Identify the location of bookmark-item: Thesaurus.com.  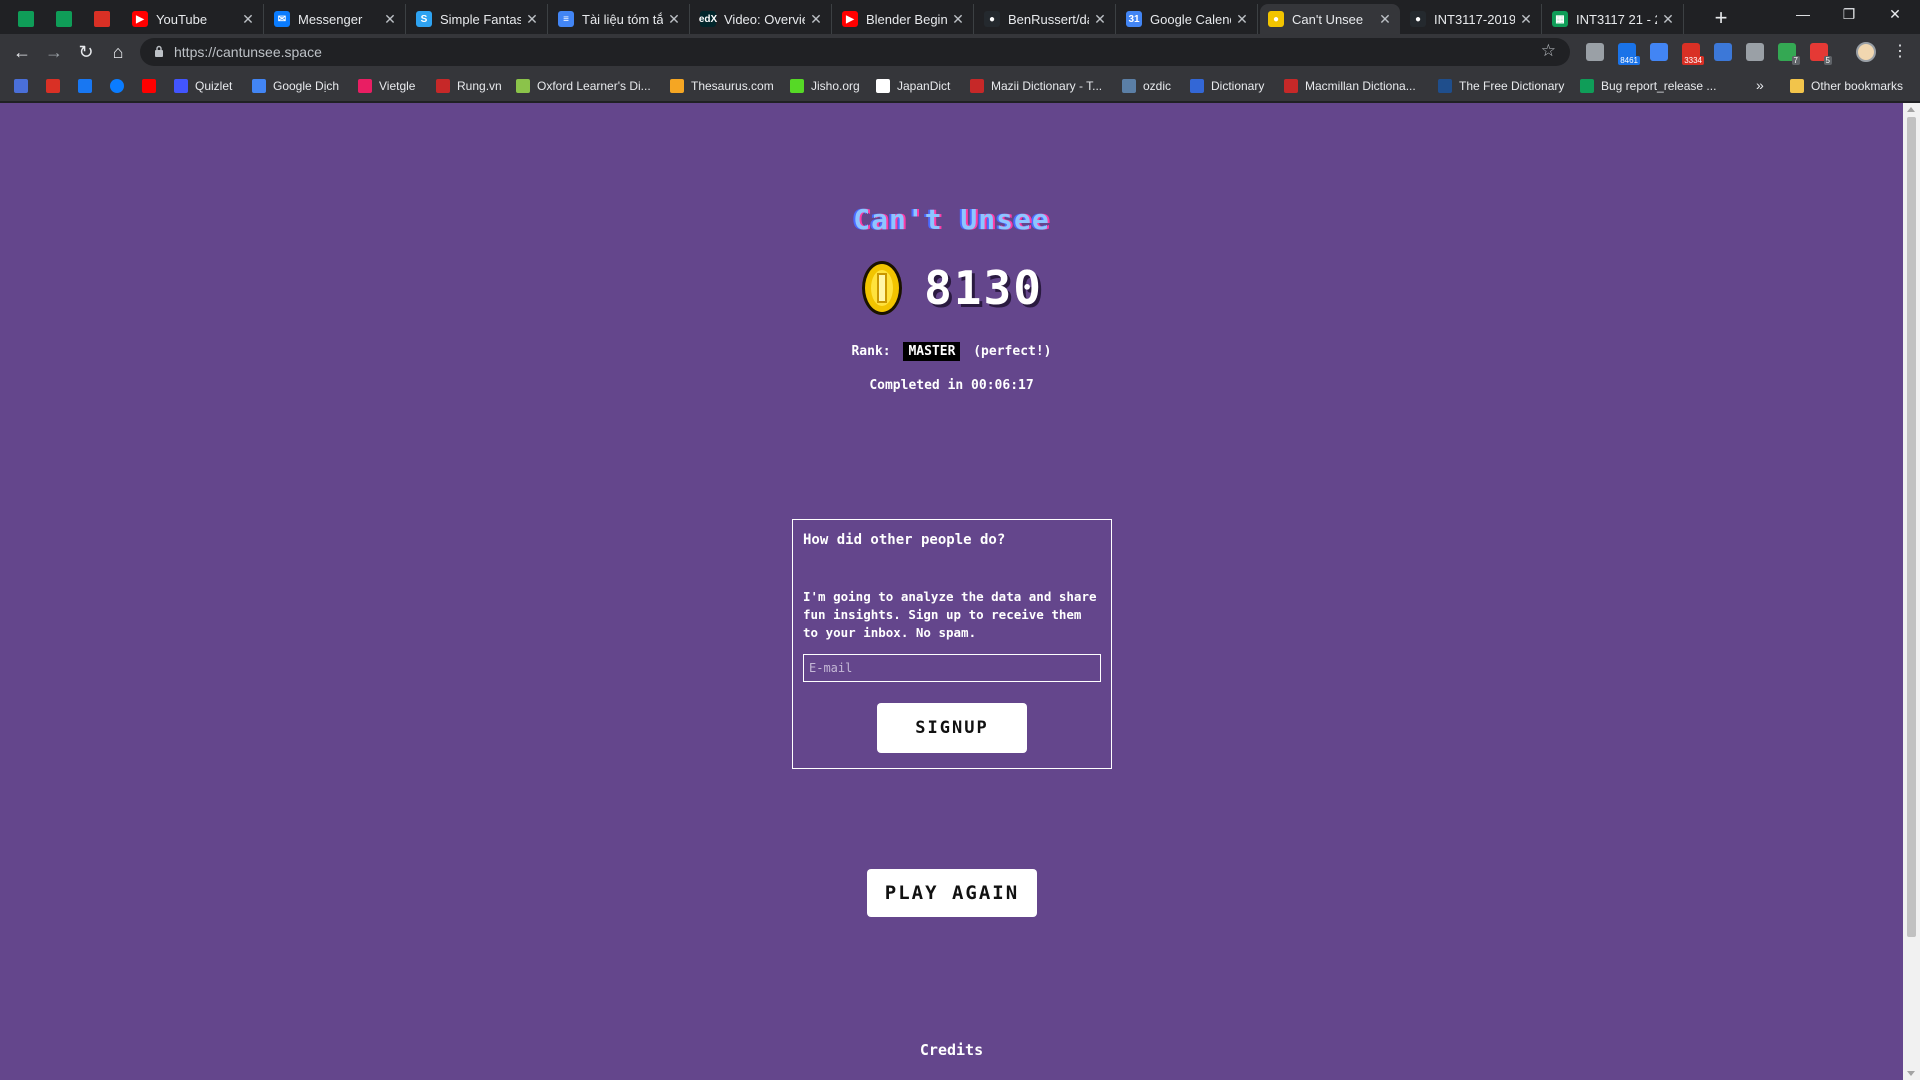
(722, 86).